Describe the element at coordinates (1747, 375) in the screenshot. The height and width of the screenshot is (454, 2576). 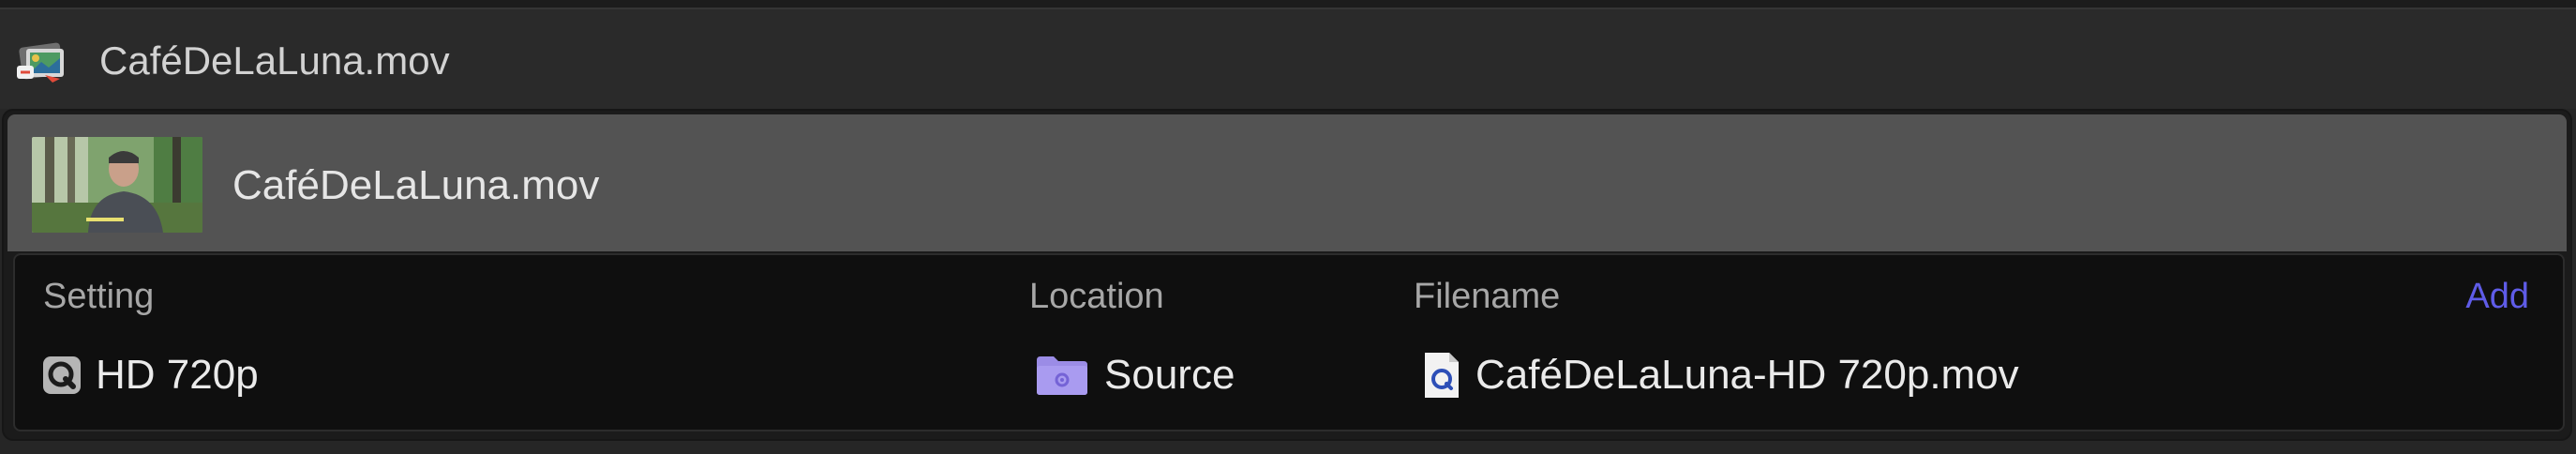
I see `output-filename-label: CaféDeLaLuna-HD 720p.mov` at that location.